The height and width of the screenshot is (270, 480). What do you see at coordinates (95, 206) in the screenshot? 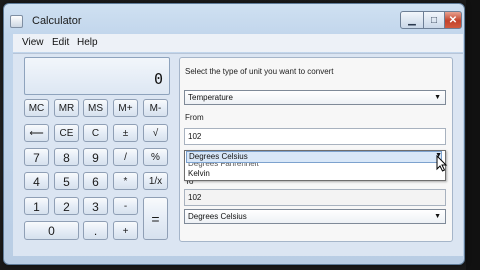
I see `key-3: 3` at bounding box center [95, 206].